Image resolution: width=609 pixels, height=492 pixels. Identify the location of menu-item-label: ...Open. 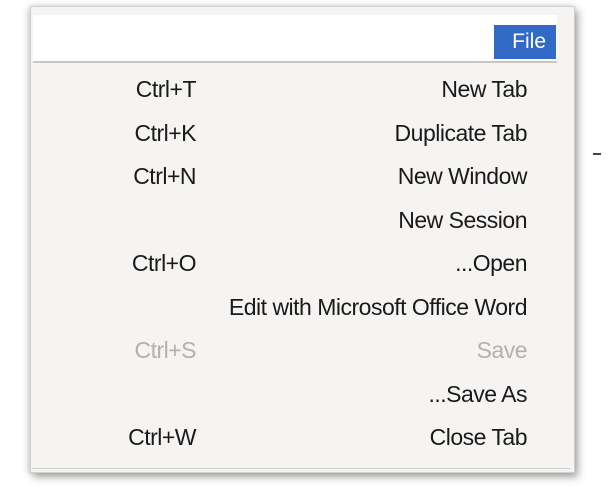
(491, 263).